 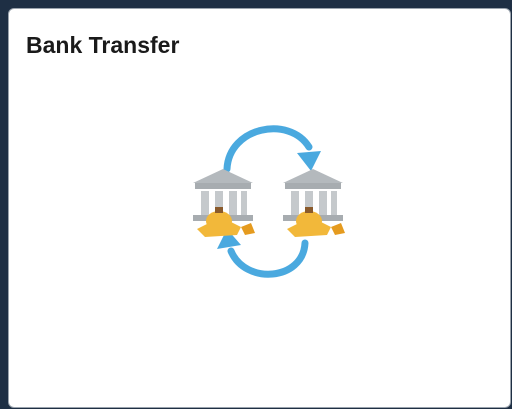 What do you see at coordinates (314, 203) in the screenshot?
I see `right-bank-icon` at bounding box center [314, 203].